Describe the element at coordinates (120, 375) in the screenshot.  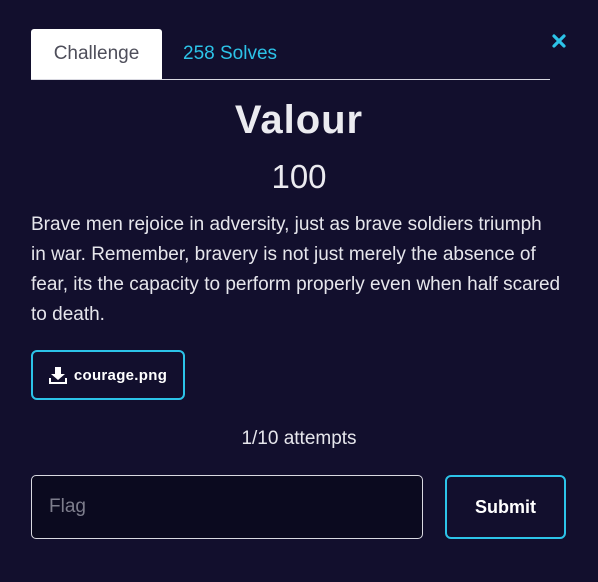
I see `file-name: courage.png` at that location.